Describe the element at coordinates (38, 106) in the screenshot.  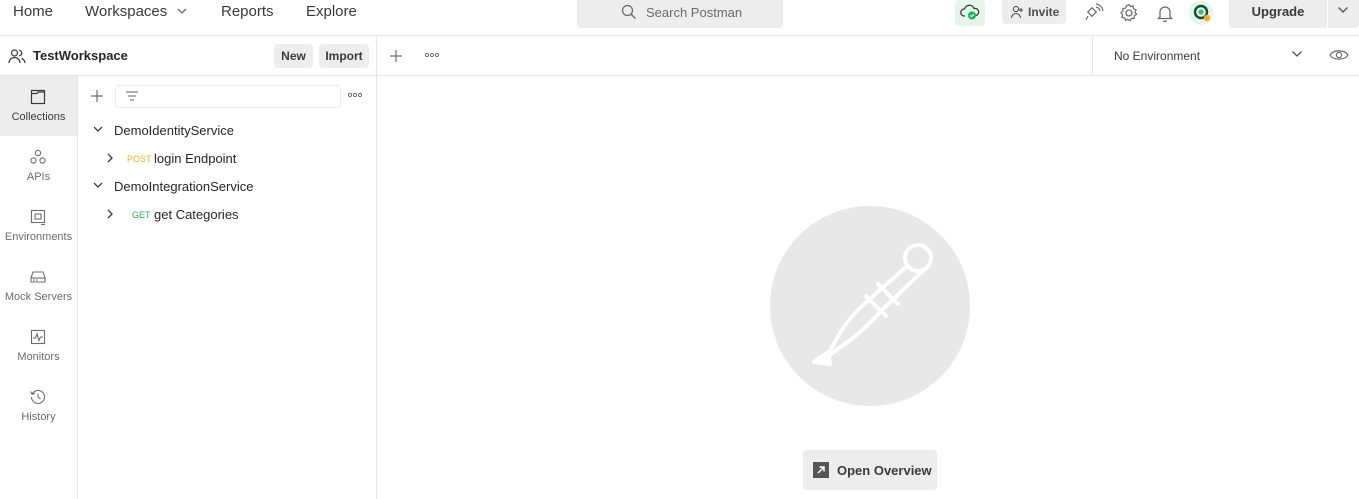
I see `rail-item-collections: Collections` at that location.